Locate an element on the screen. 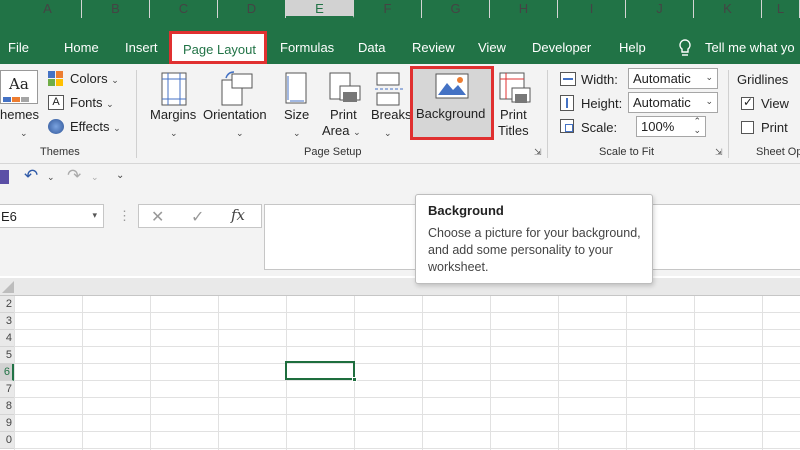 This screenshot has width=800, height=450. themes-button-label: hemes is located at coordinates (19, 115).